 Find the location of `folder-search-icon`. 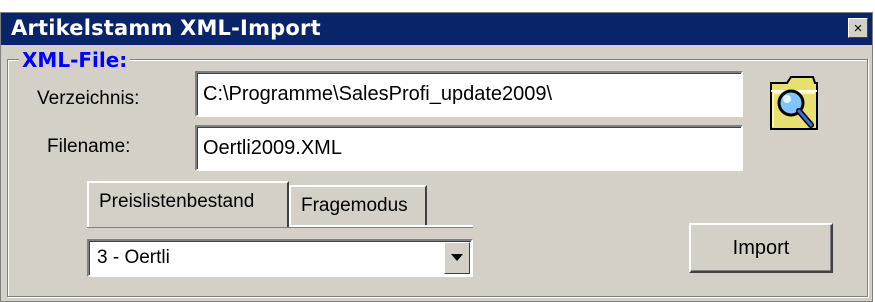

folder-search-icon is located at coordinates (794, 103).